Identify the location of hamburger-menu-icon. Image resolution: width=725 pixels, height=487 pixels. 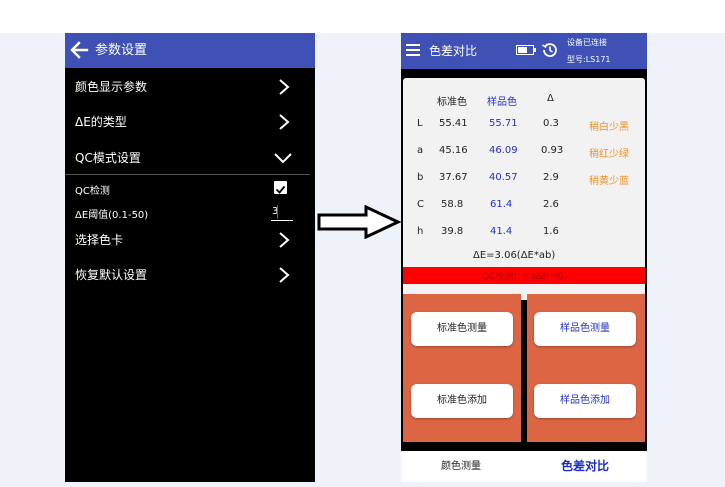
(413, 50).